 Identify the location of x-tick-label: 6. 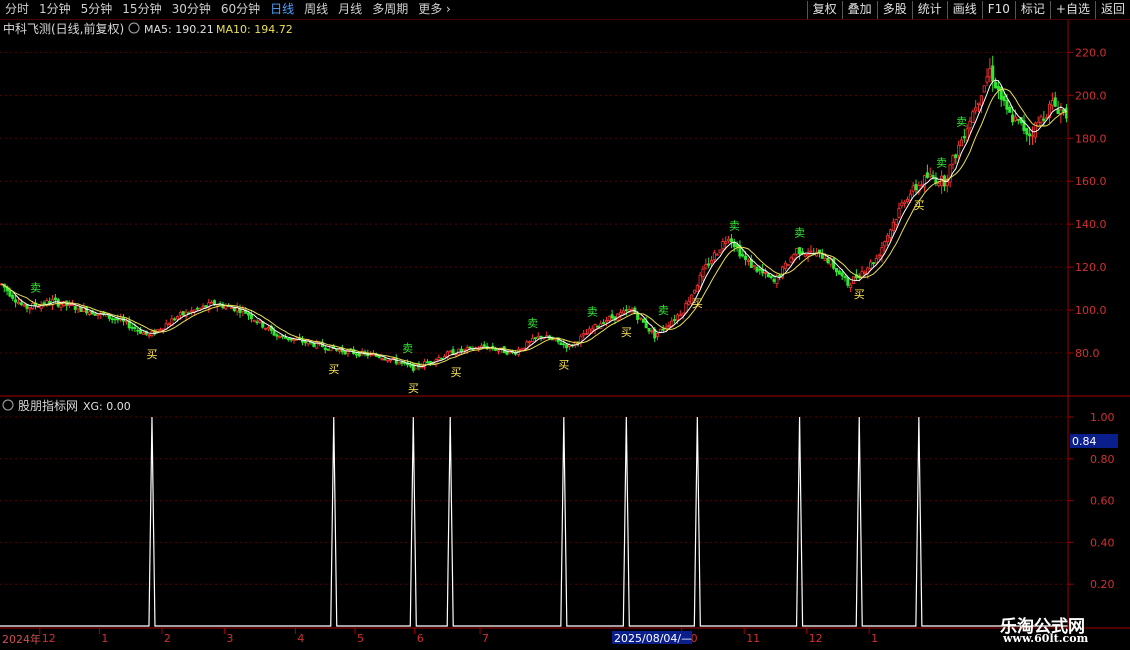
(420, 638).